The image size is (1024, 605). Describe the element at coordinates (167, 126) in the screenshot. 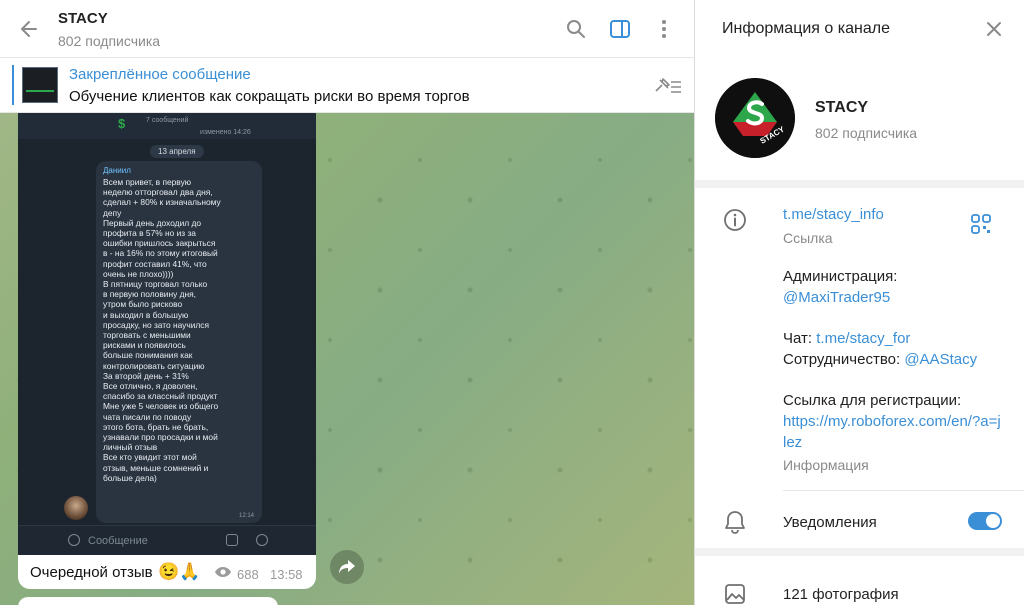

I see `photo-chat-header: $ 7 сообщений изменено 14:26` at that location.